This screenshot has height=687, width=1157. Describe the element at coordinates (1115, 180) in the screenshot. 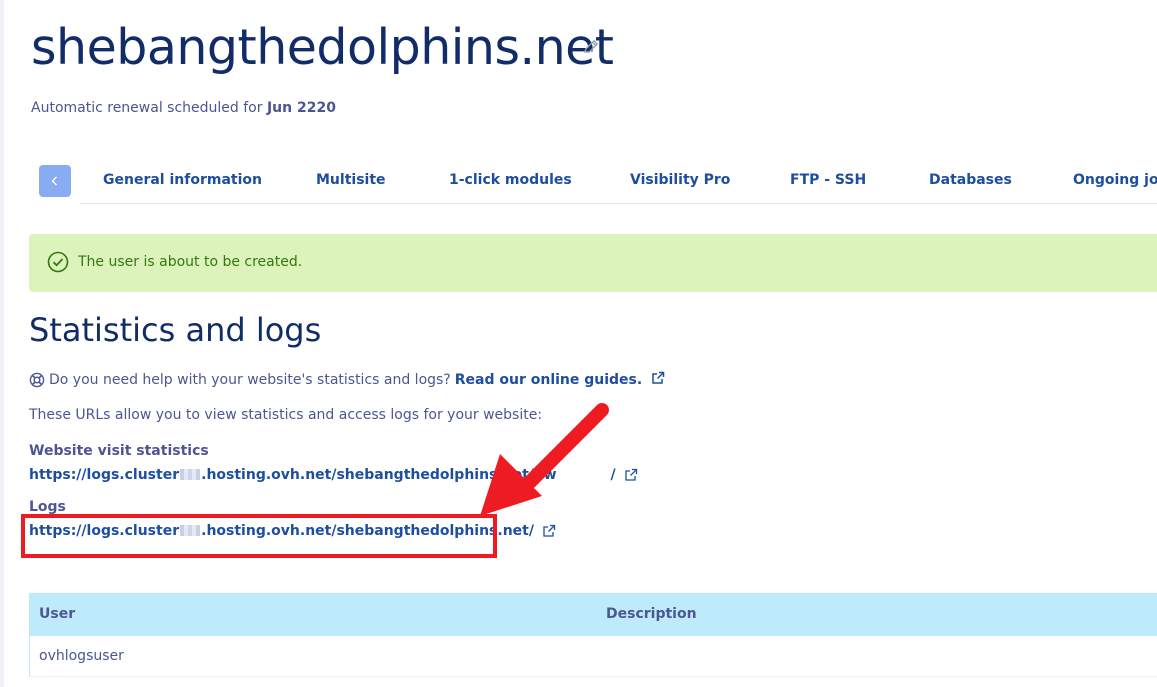

I see `tab-ongoing-jobs: Ongoing job` at that location.